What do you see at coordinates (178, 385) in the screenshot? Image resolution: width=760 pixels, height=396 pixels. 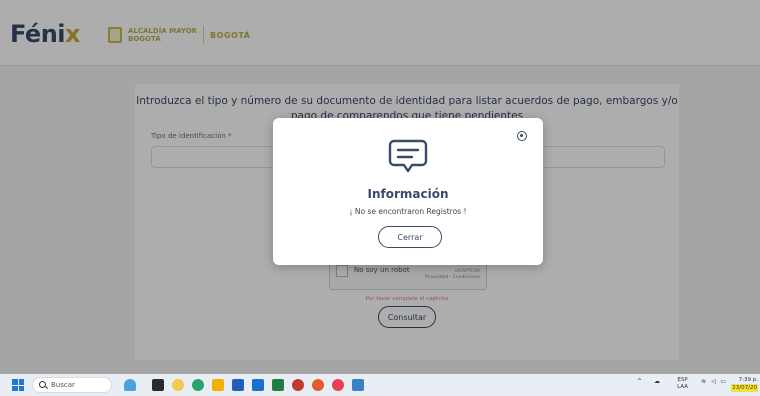 I see `copilot-icon` at bounding box center [178, 385].